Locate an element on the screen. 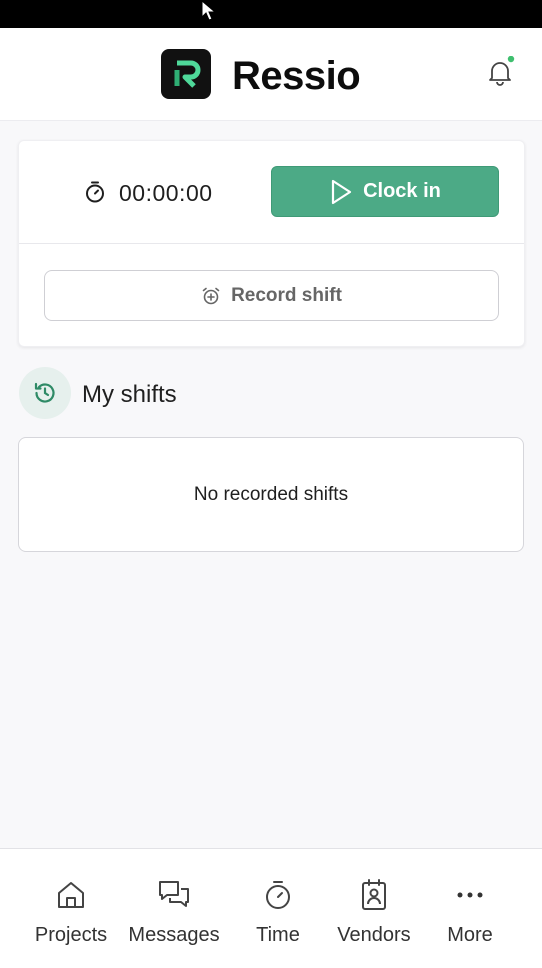 The width and height of the screenshot is (542, 968). empty-state-text: No recorded shifts is located at coordinates (271, 494).